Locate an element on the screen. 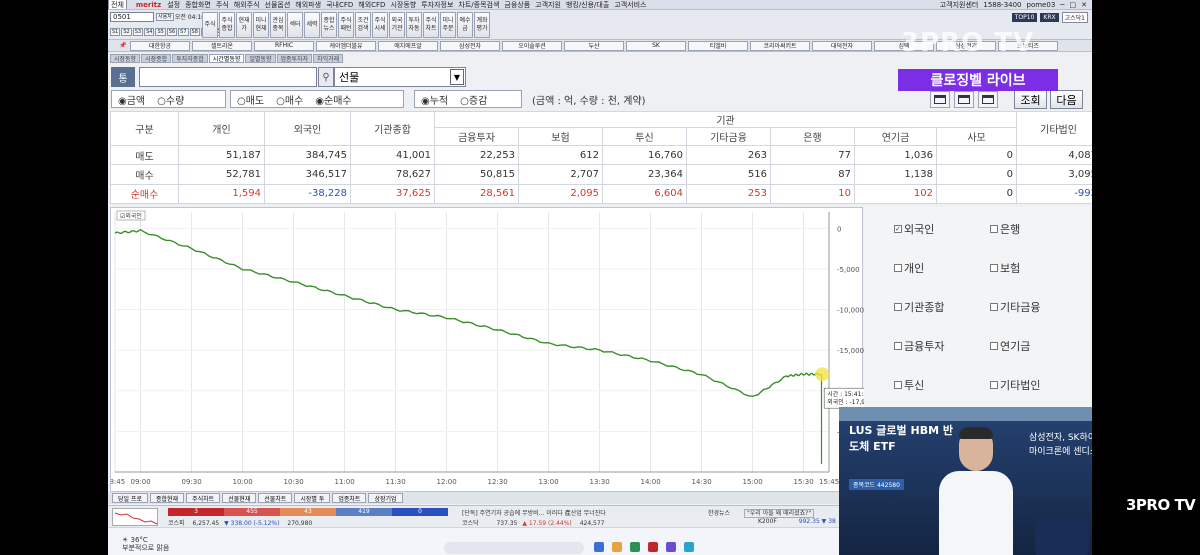 The image size is (1200, 555). investor-checkbox: 개인 is located at coordinates (909, 268).